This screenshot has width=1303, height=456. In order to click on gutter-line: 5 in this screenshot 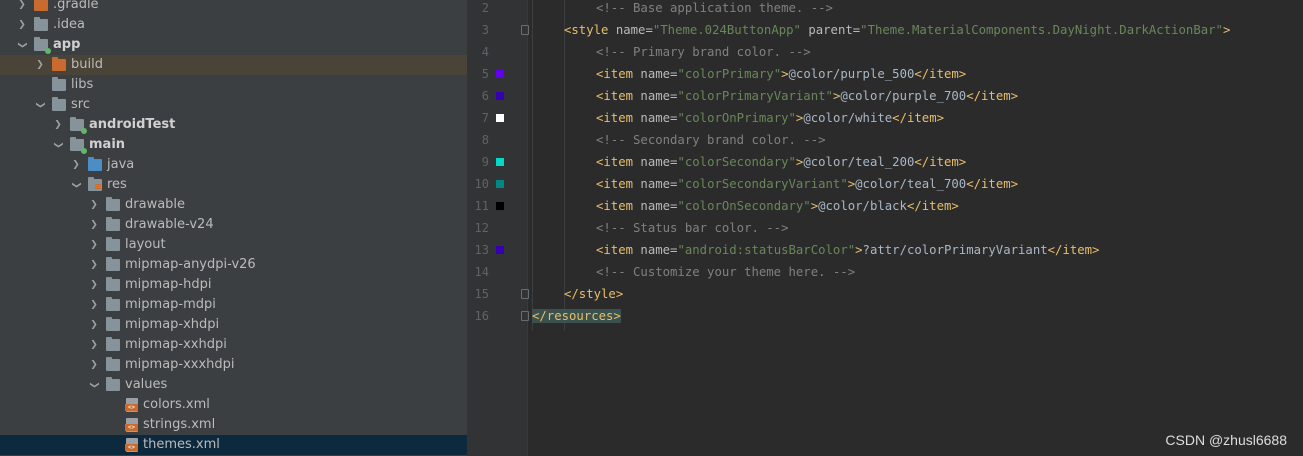, I will do `click(497, 74)`.